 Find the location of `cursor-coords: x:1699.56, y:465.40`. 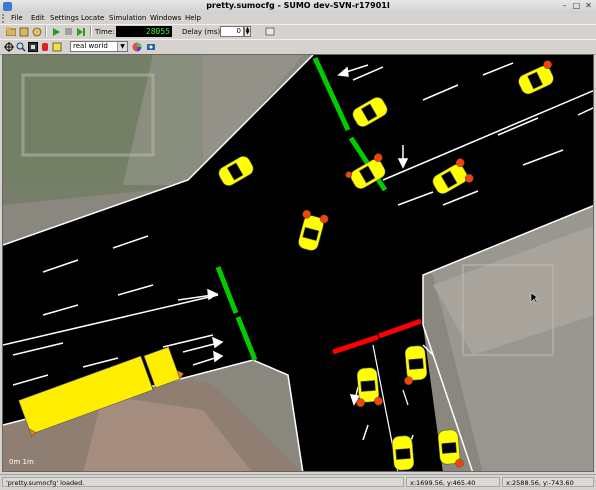

cursor-coords: x:1699.56, y:465.40 is located at coordinates (453, 482).